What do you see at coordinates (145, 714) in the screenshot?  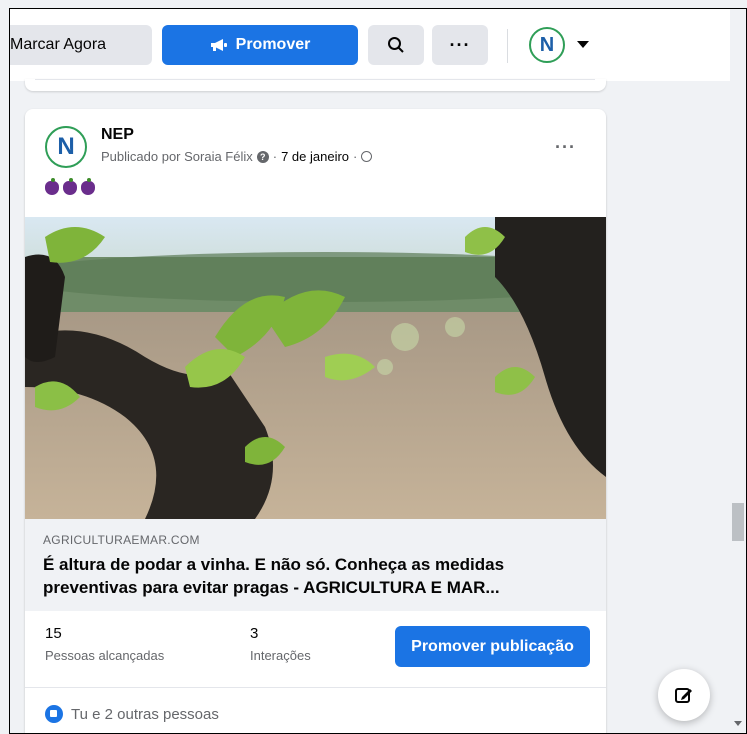 I see `reactions-text: Tu e 2 outras pessoas` at bounding box center [145, 714].